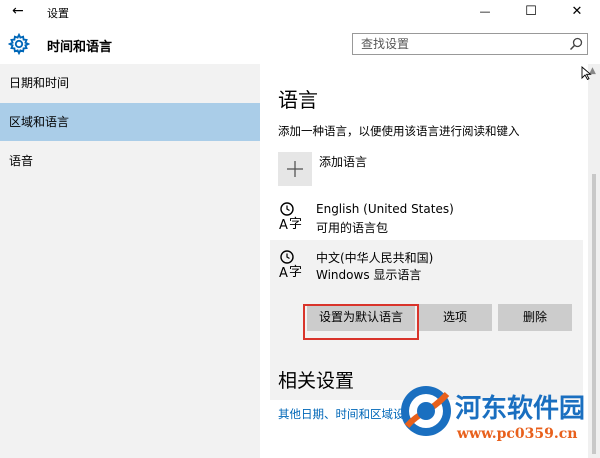 The width and height of the screenshot is (600, 458). I want to click on related-settings-heading: 相关设置, so click(316, 381).